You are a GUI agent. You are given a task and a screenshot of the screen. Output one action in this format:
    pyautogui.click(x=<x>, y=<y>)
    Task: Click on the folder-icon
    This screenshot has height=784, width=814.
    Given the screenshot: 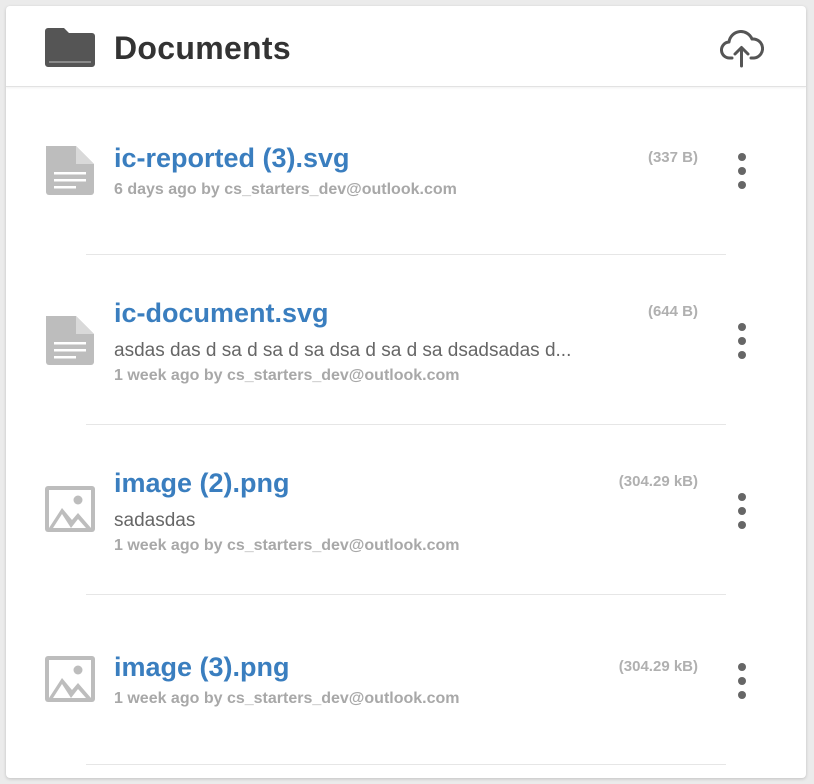 What is the action you would take?
    pyautogui.click(x=70, y=47)
    